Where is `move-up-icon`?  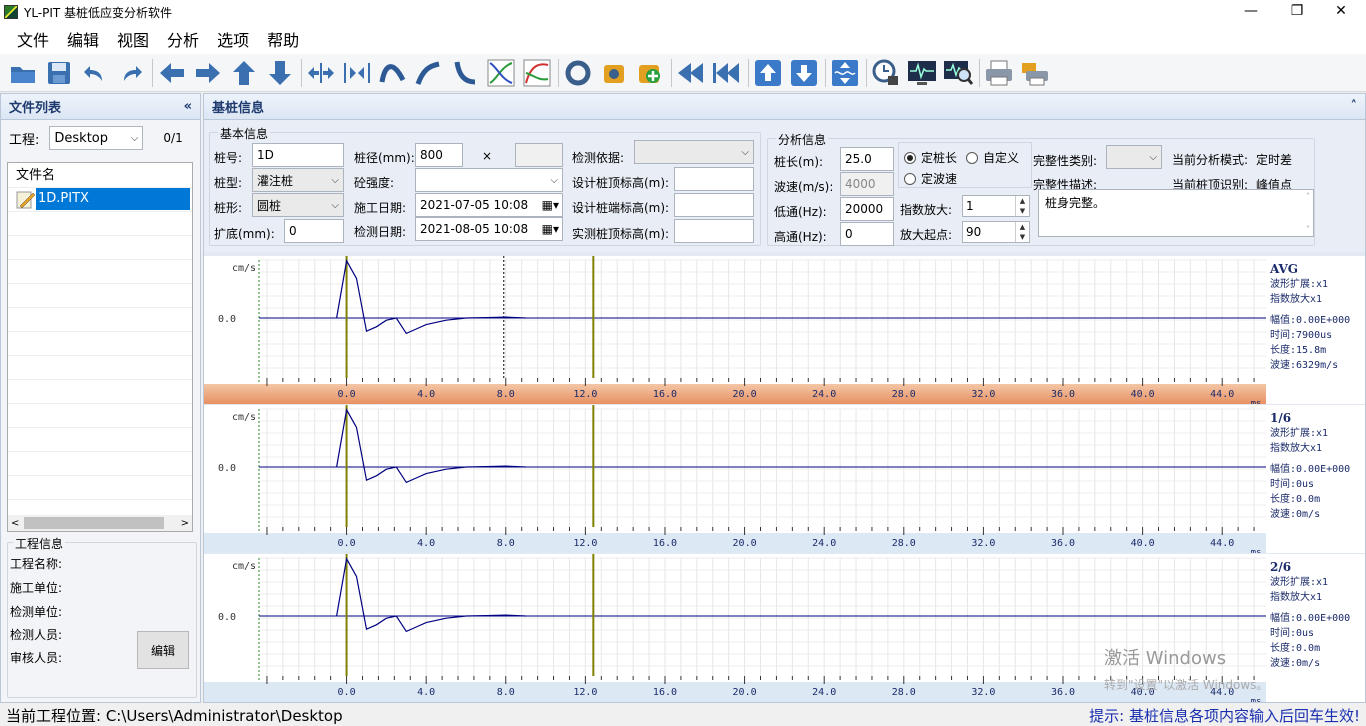 move-up-icon is located at coordinates (768, 73).